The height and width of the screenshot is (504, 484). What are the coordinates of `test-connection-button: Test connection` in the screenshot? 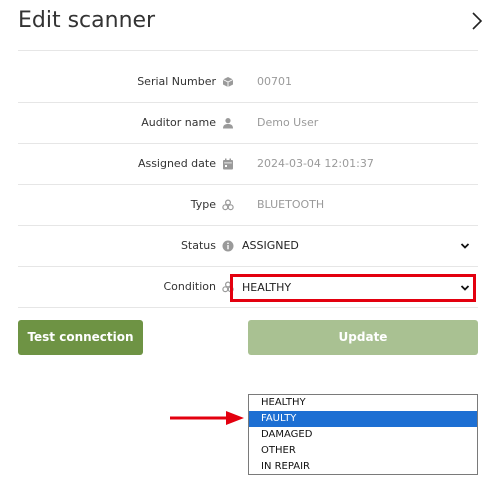 It's located at (80, 337).